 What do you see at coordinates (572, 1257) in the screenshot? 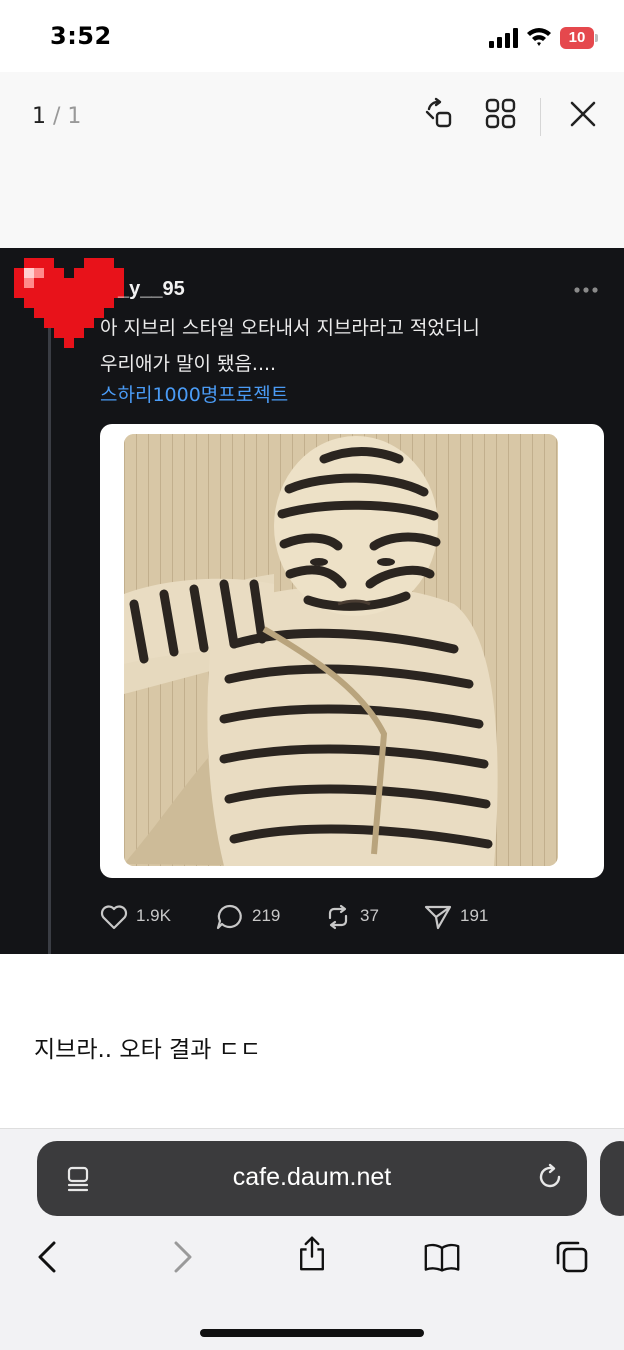
I see `tabs-icon` at bounding box center [572, 1257].